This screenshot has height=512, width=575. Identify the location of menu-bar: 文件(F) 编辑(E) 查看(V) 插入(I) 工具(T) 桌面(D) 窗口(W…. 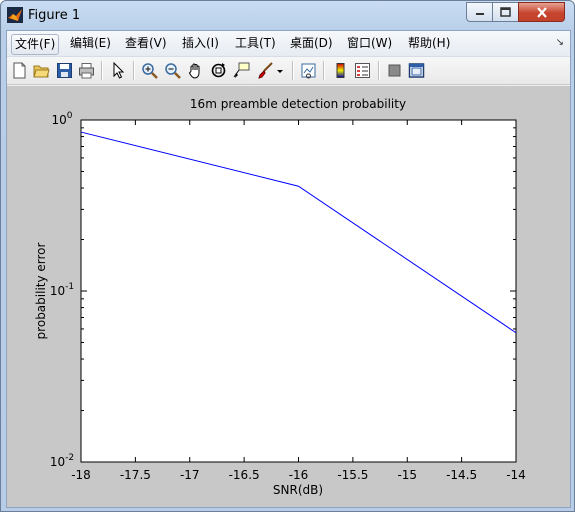
(288, 44).